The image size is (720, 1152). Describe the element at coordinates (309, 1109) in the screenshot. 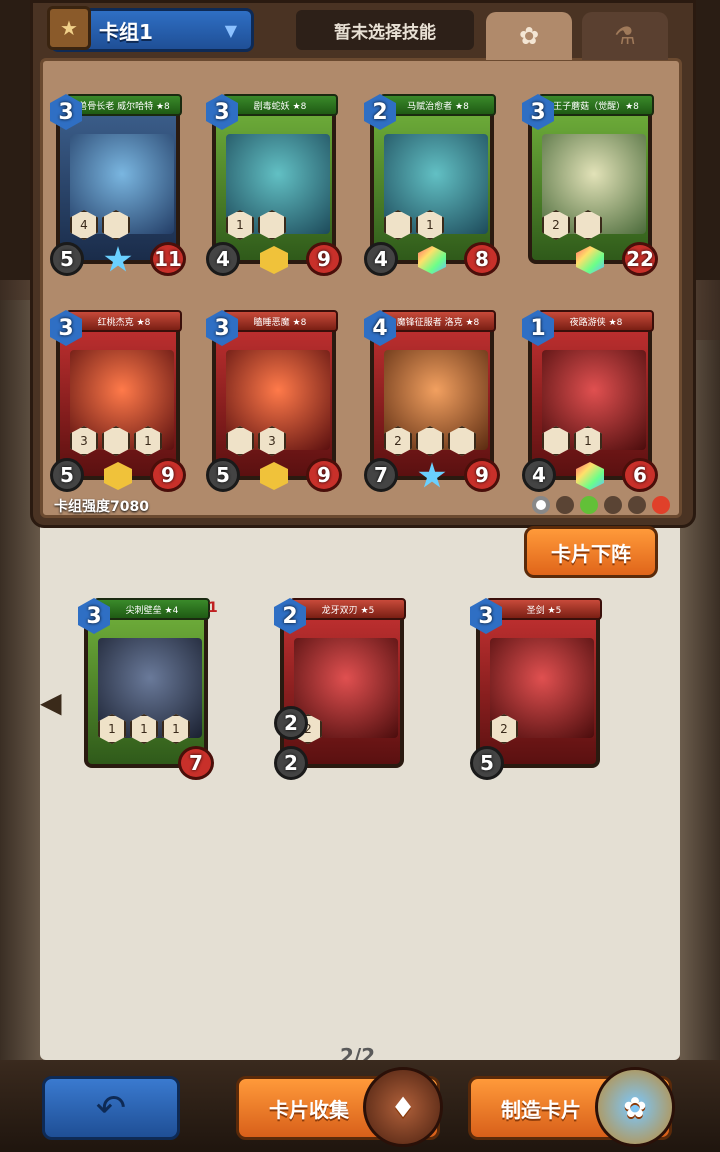

I see `card-collection-label: 卡片收集` at that location.